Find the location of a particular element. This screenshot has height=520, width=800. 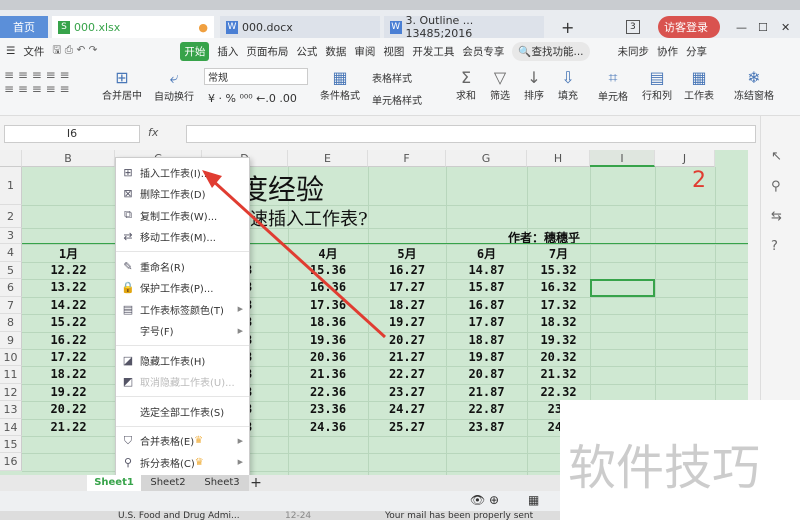

sheet-tab-2: Sheet2 is located at coordinates (168, 483).